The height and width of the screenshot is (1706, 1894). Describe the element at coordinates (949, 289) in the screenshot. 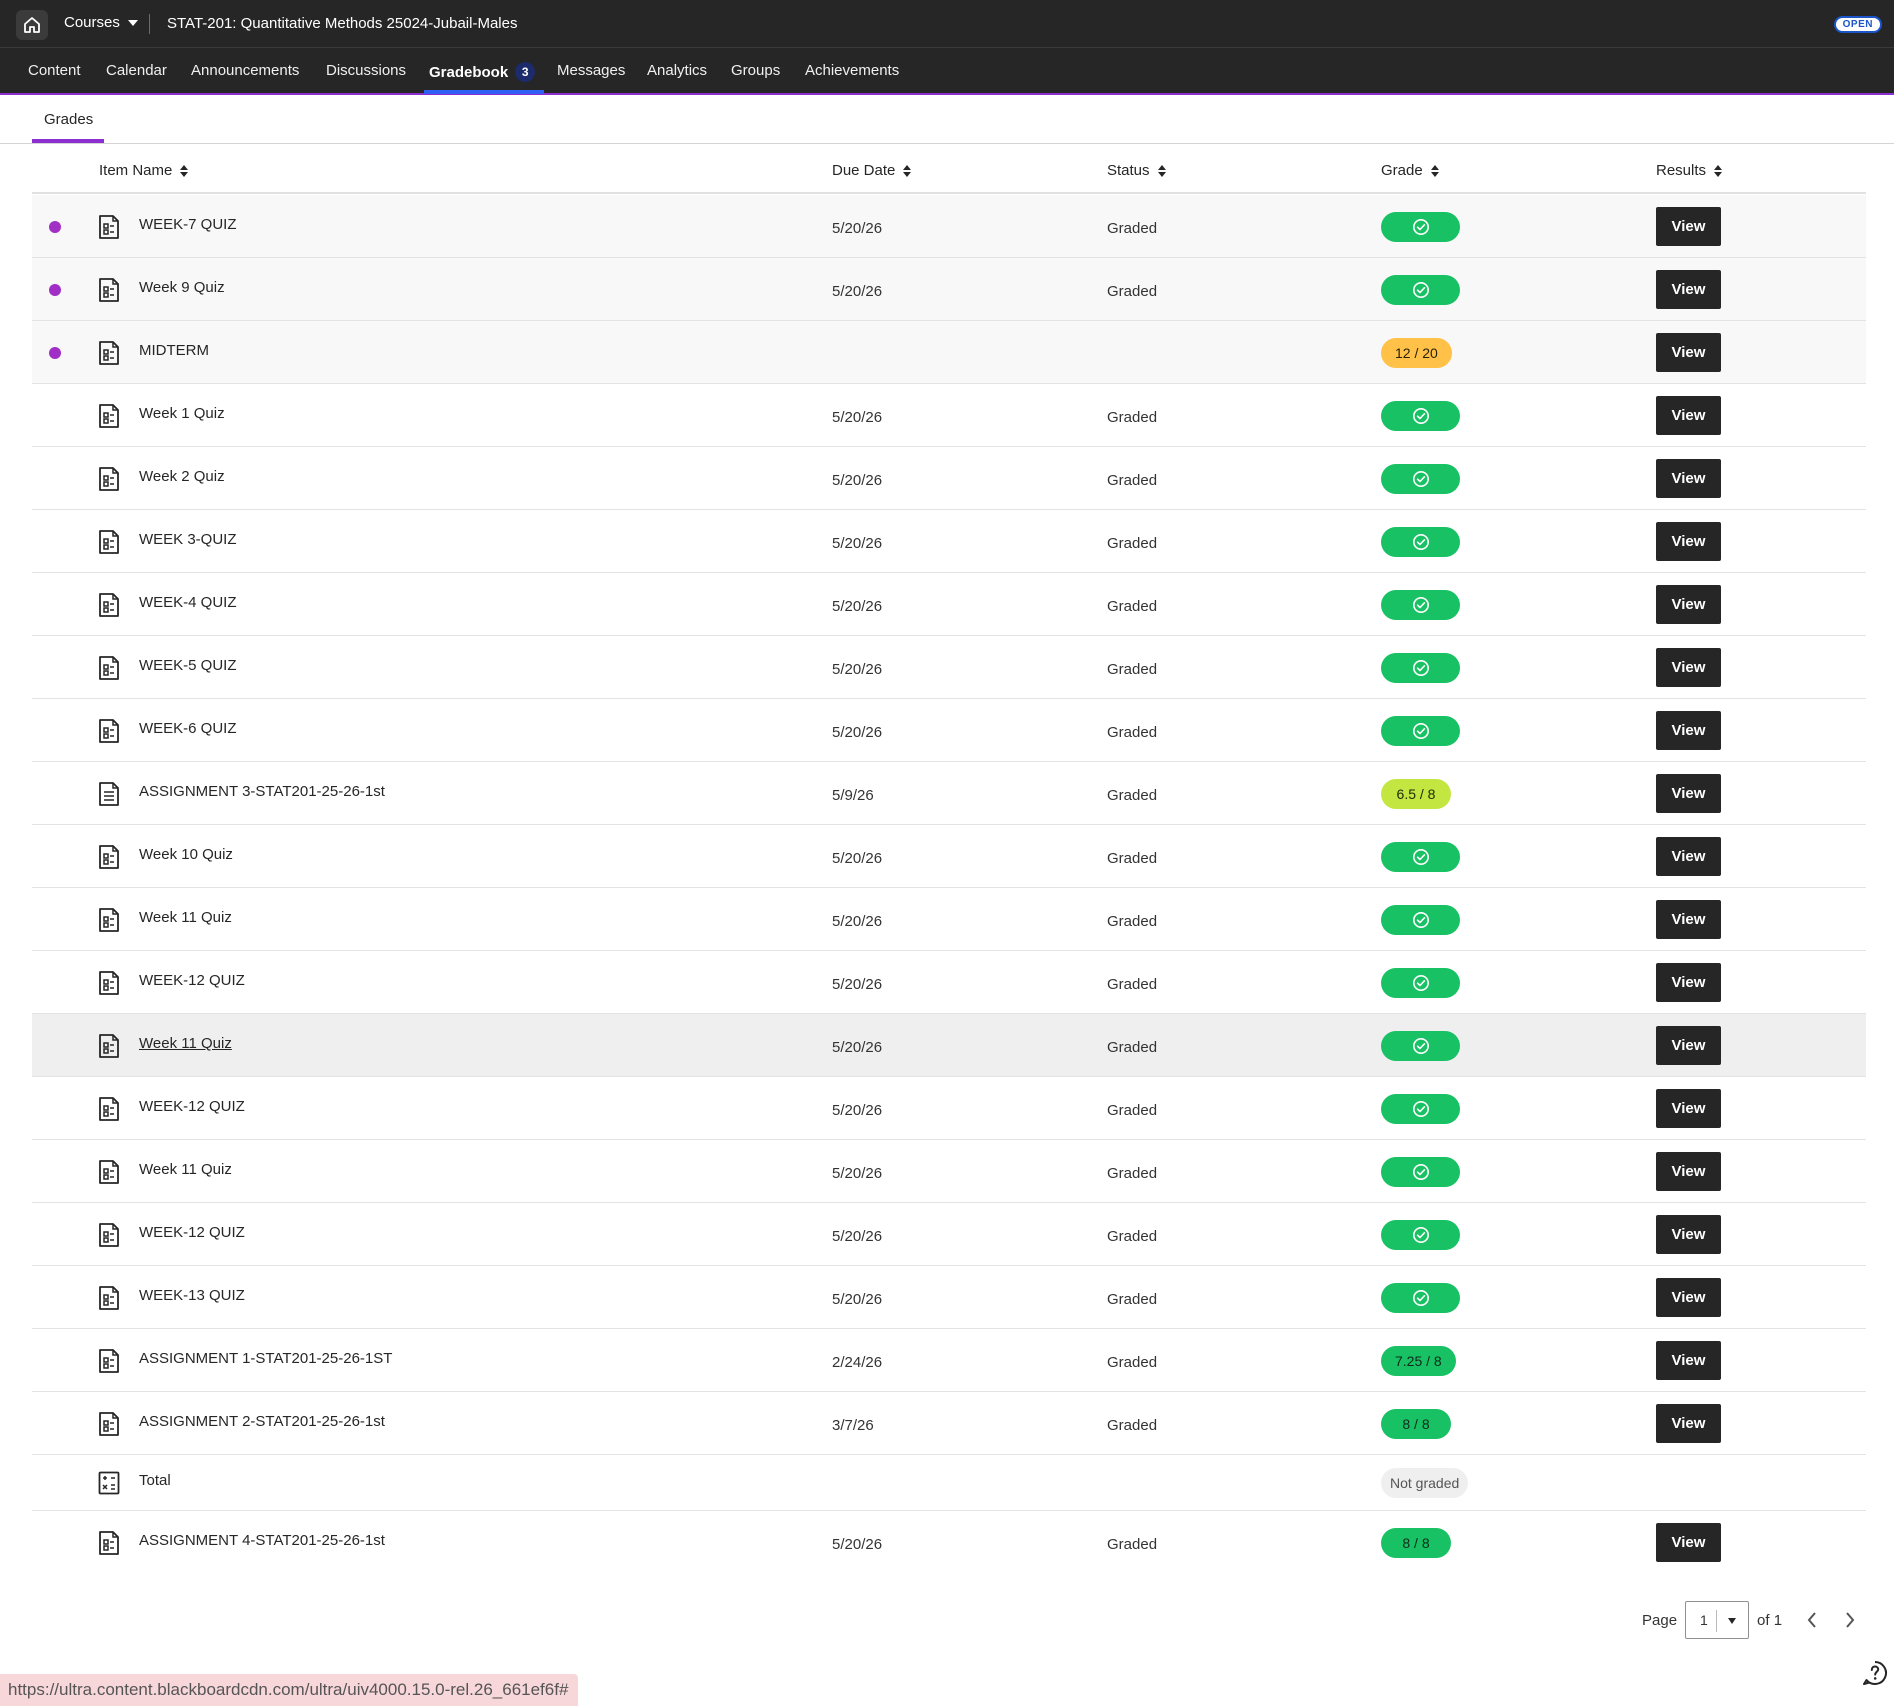

I see `table-row: Week 9 Quiz 5/20/26 Graded View` at that location.